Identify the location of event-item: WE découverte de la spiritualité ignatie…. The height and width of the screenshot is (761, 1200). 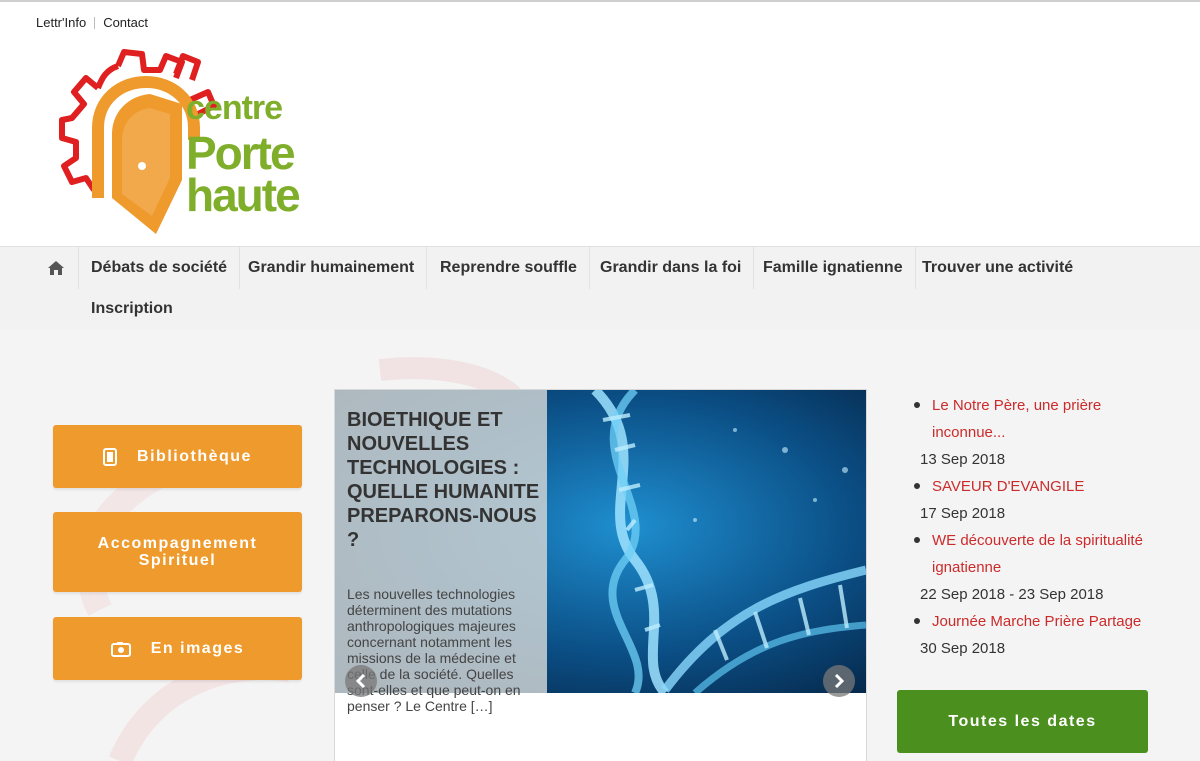
(1042, 567).